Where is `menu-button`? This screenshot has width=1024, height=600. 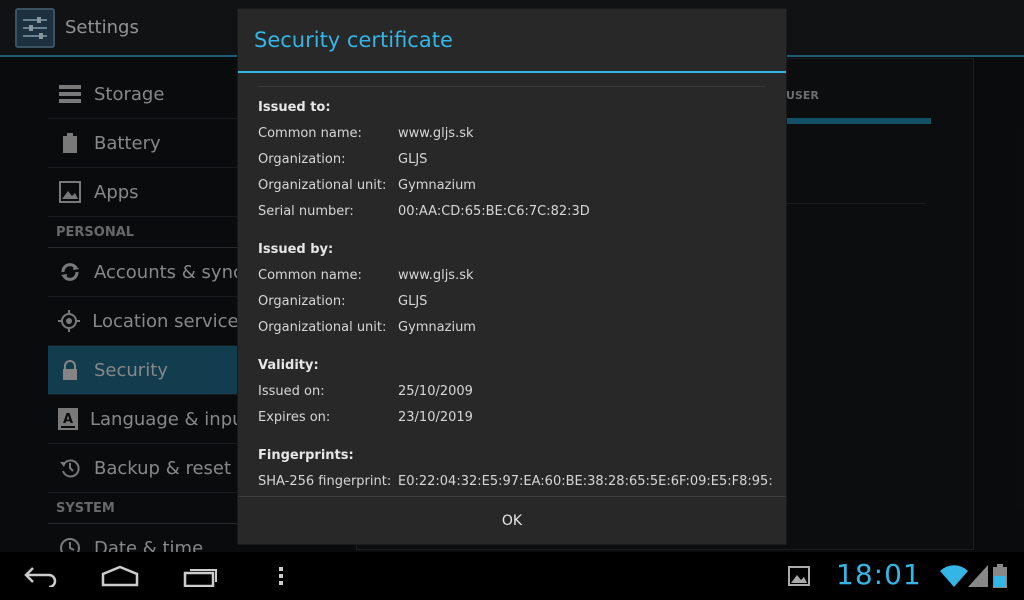
menu-button is located at coordinates (281, 576).